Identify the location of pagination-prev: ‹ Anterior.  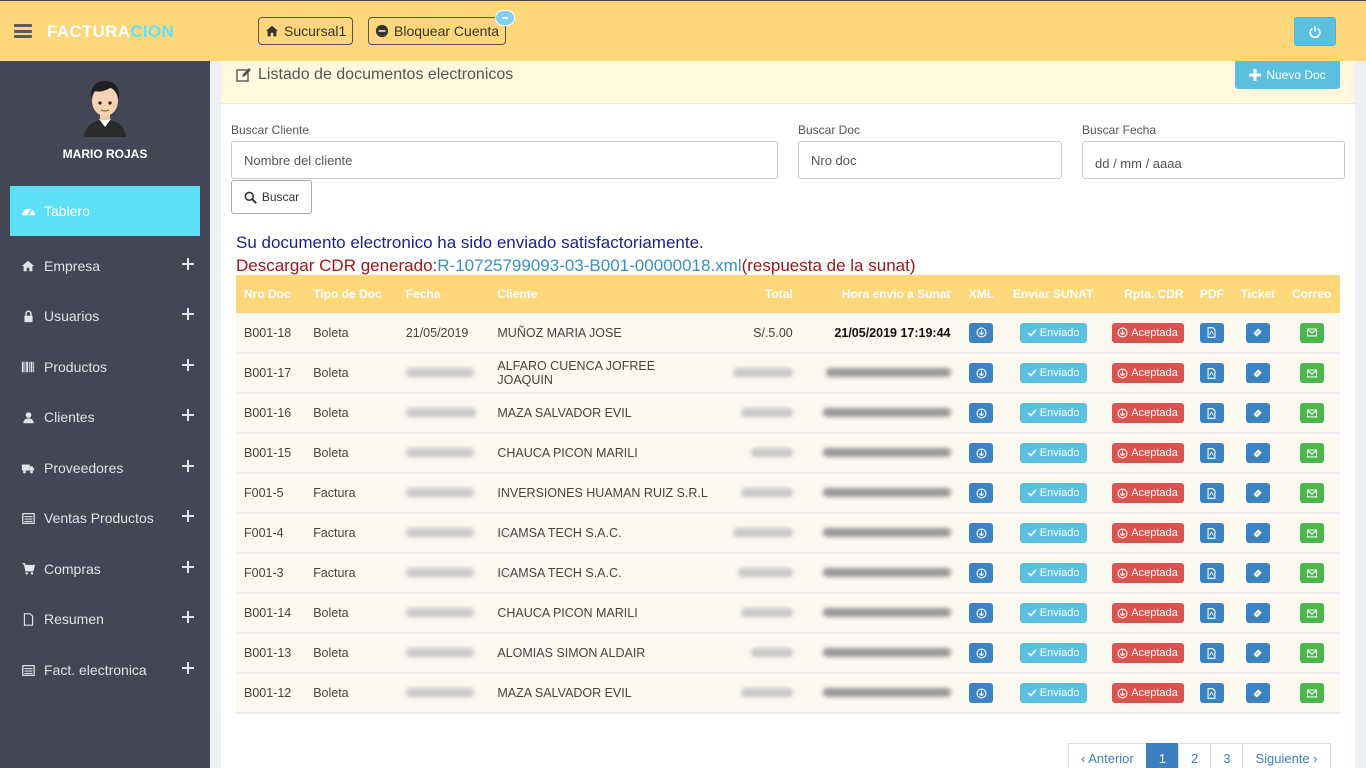
(1107, 755).